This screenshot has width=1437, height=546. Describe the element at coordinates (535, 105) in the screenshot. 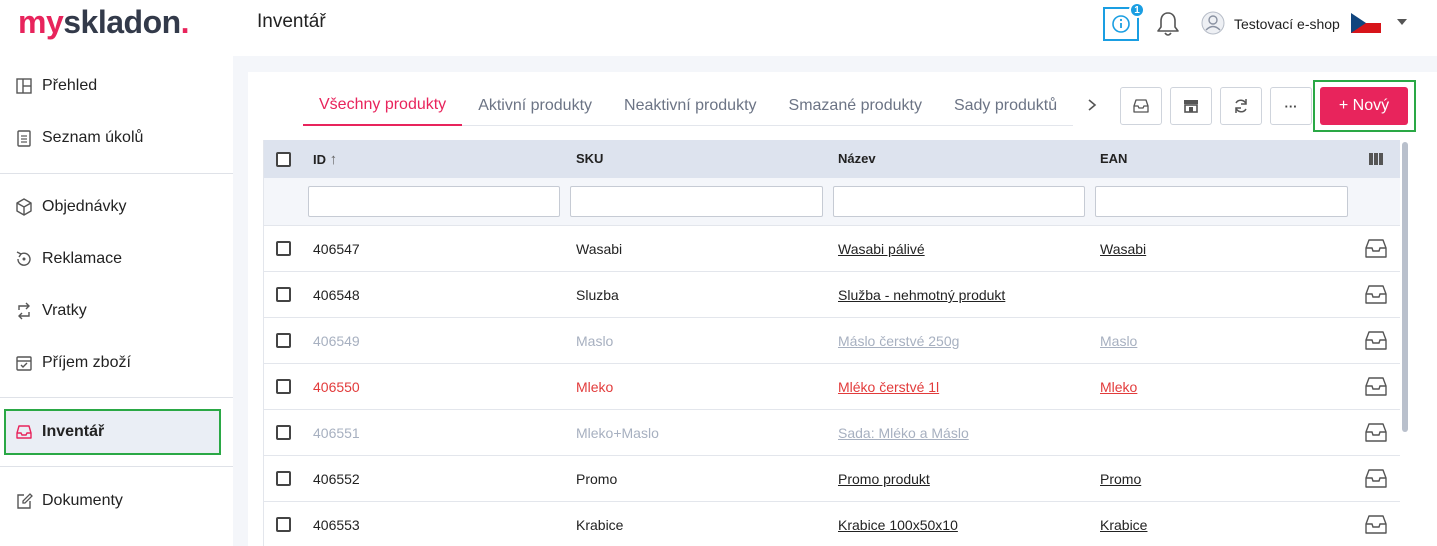

I see `tab-aktivni-produkty: Aktivní produkty` at that location.